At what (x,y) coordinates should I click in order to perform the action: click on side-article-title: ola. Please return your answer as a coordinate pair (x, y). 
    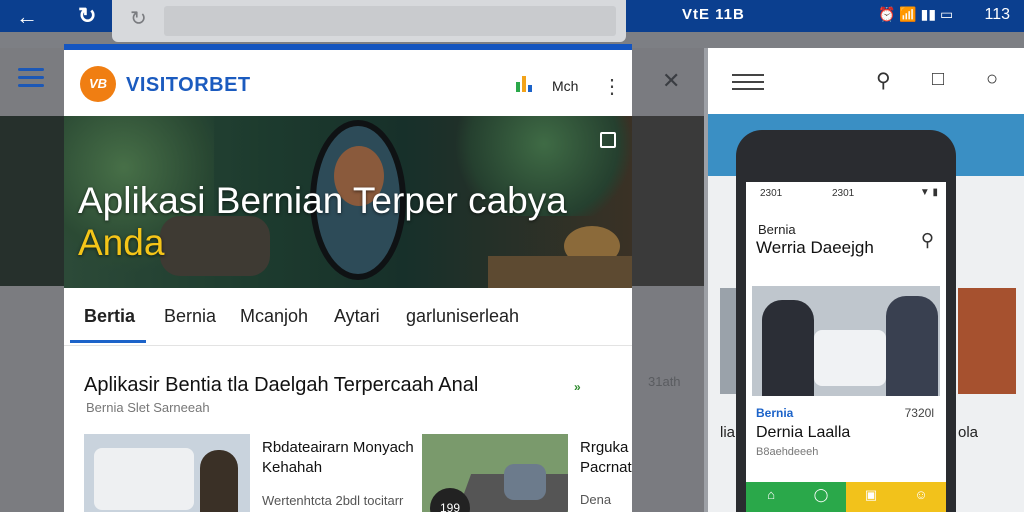
    Looking at the image, I should click on (968, 432).